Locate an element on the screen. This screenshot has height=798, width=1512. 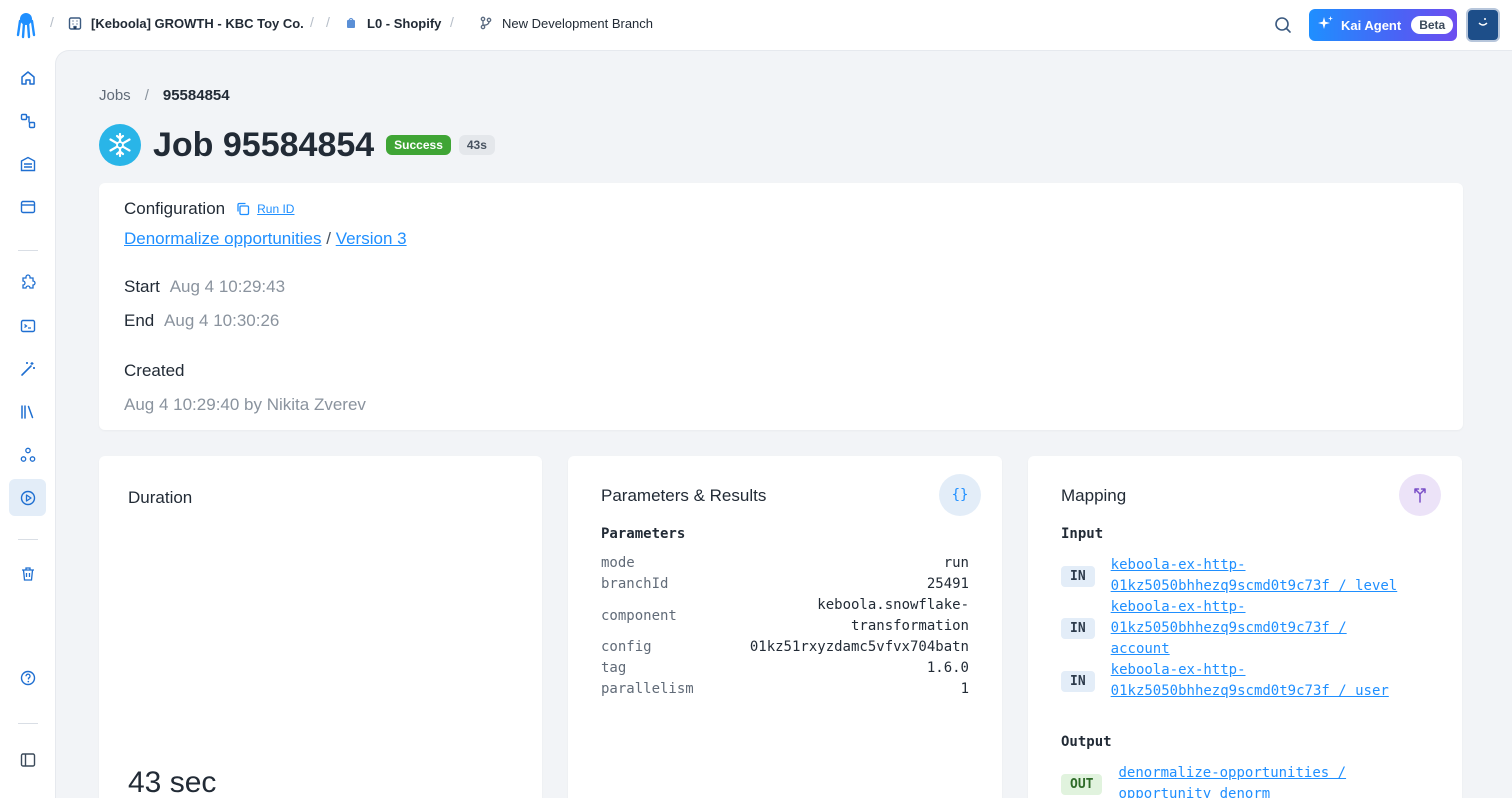
page-header: Job 95584854 Success 43s is located at coordinates (297, 145).